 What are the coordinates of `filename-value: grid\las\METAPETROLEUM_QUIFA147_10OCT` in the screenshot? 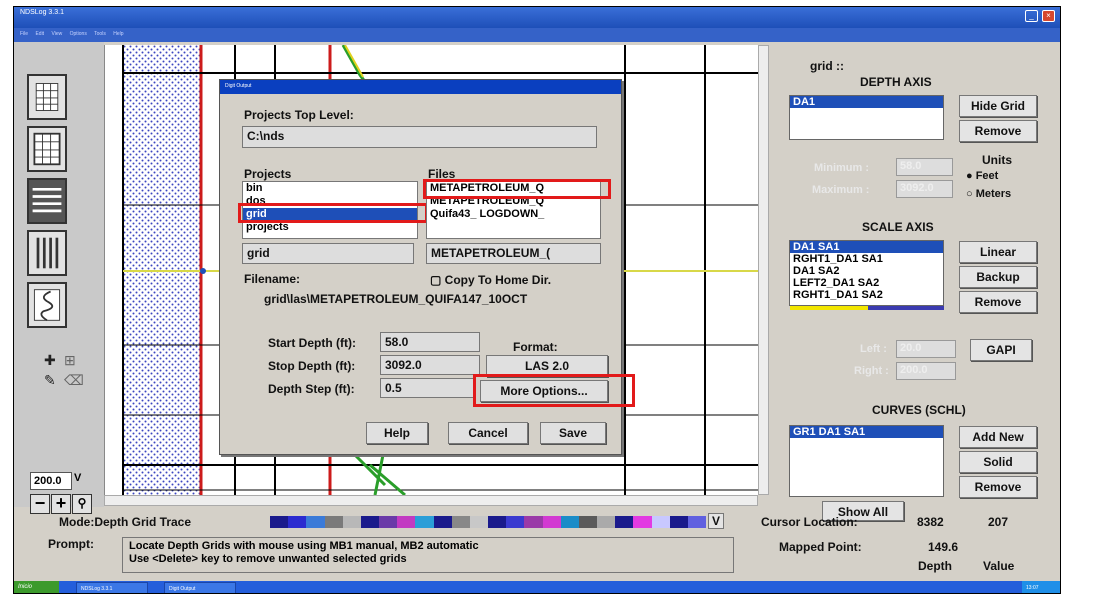 It's located at (396, 299).